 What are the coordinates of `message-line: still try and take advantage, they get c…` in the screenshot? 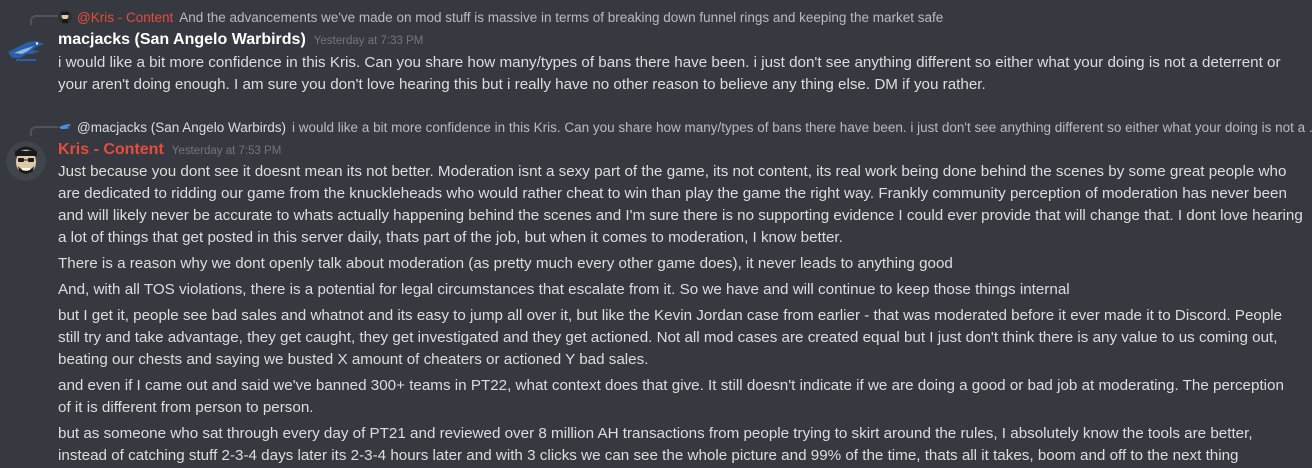 It's located at (668, 337).